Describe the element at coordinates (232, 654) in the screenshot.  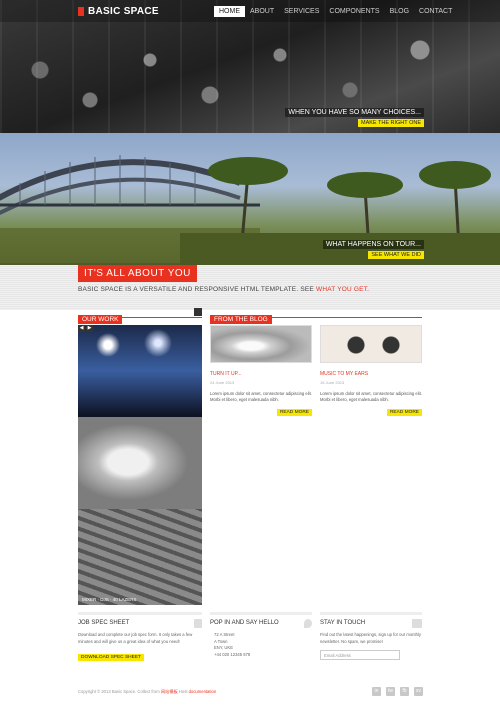
I see `phone-number: +44 020 12345 678` at that location.